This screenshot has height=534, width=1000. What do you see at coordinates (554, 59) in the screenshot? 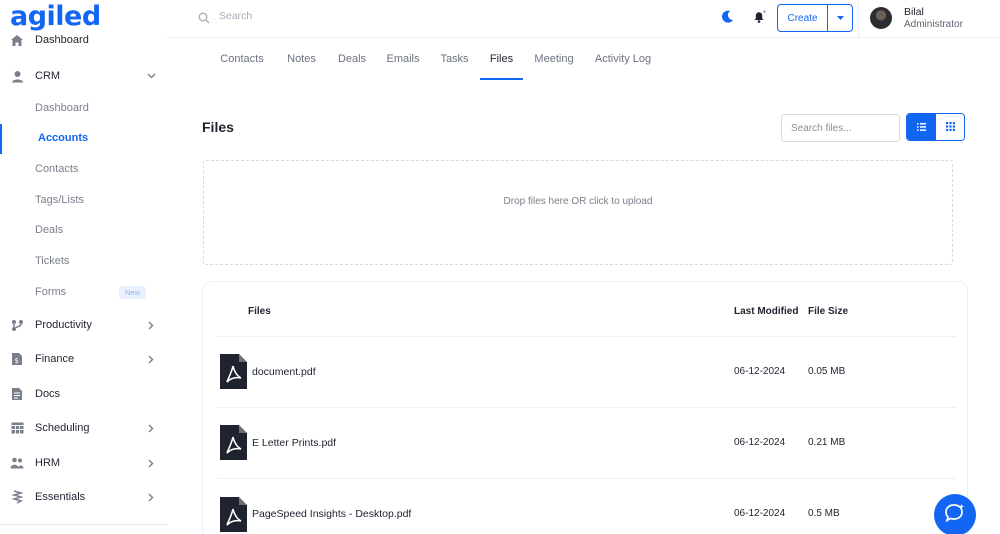
I see `tab-meeting: Meeting` at bounding box center [554, 59].